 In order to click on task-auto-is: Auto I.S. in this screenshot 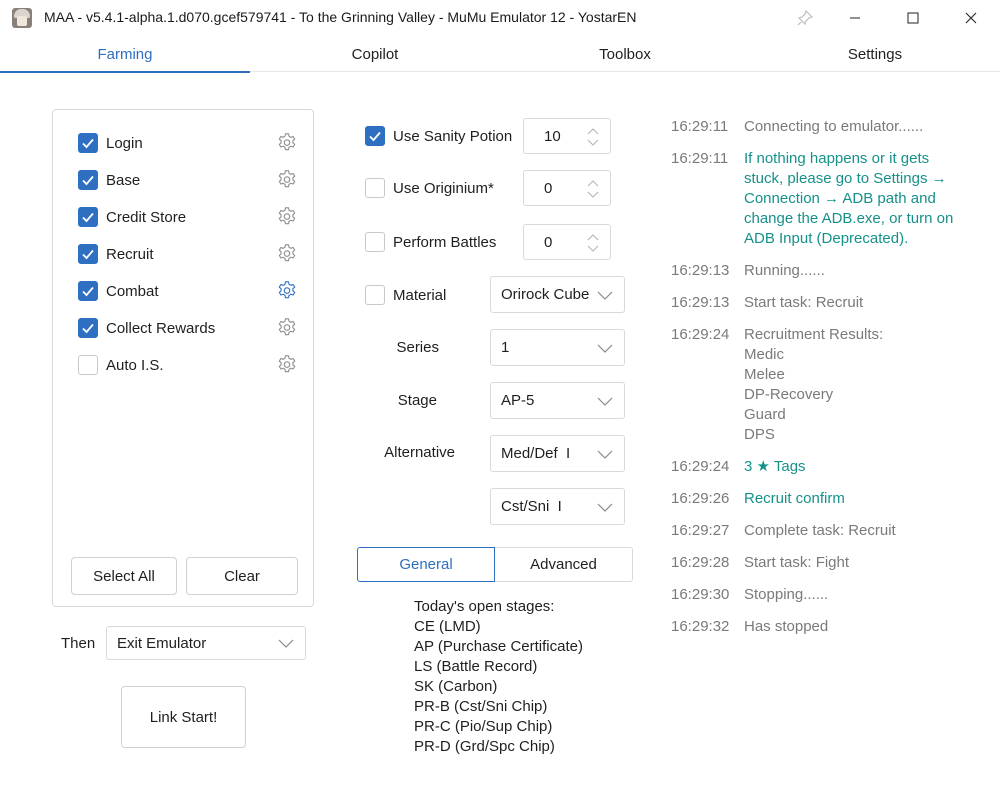, I will do `click(188, 365)`.